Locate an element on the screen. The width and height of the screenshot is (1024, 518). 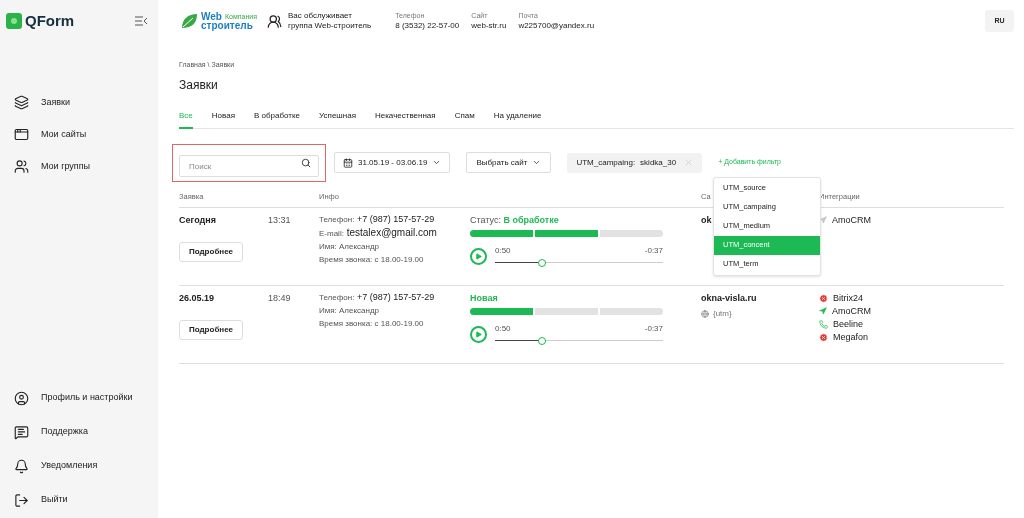
search-field: Поиск is located at coordinates (249, 166).